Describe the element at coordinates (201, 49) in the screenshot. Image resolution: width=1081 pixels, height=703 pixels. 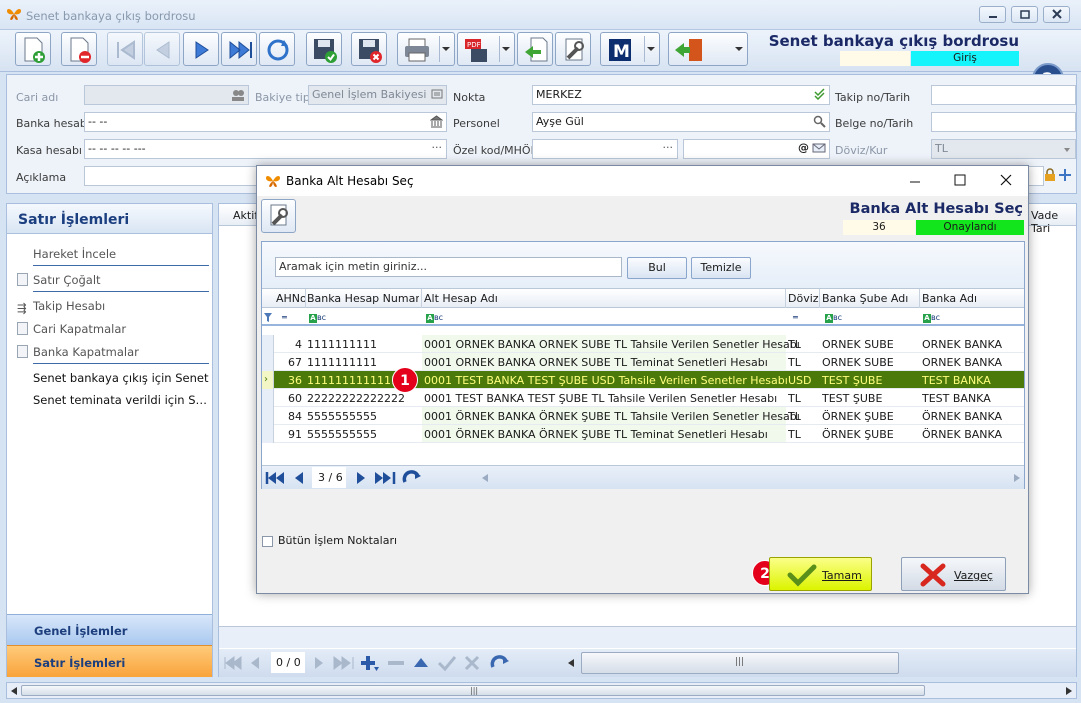
I see `next-record-button` at that location.